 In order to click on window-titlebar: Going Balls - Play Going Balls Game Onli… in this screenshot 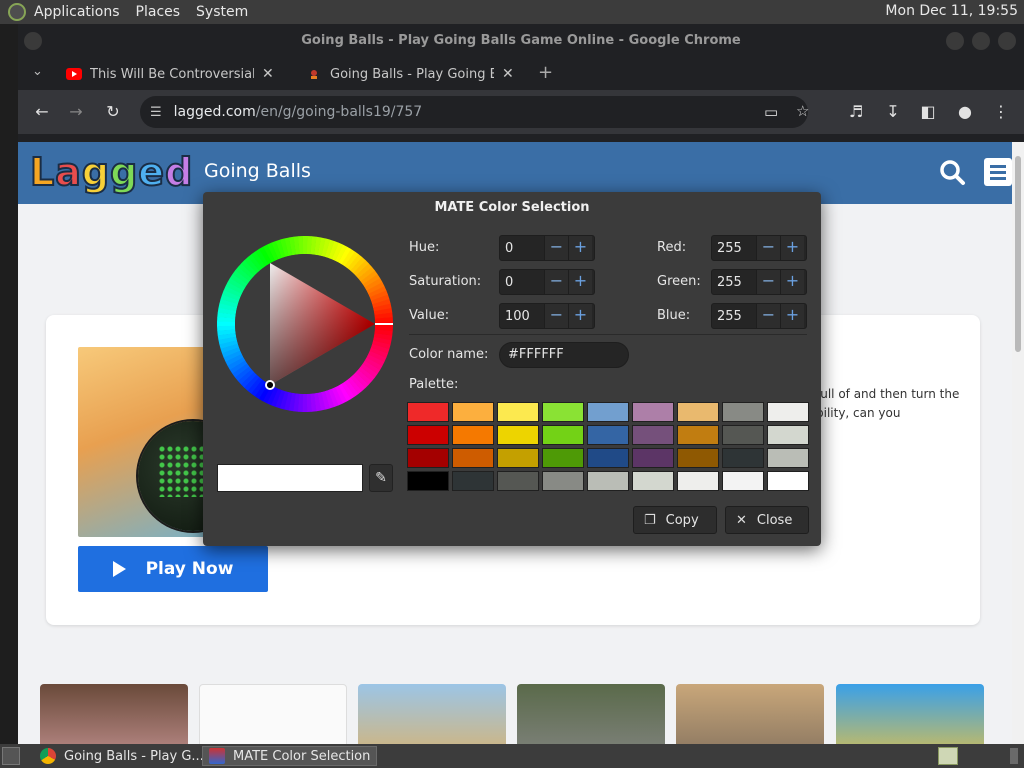, I will do `click(521, 41)`.